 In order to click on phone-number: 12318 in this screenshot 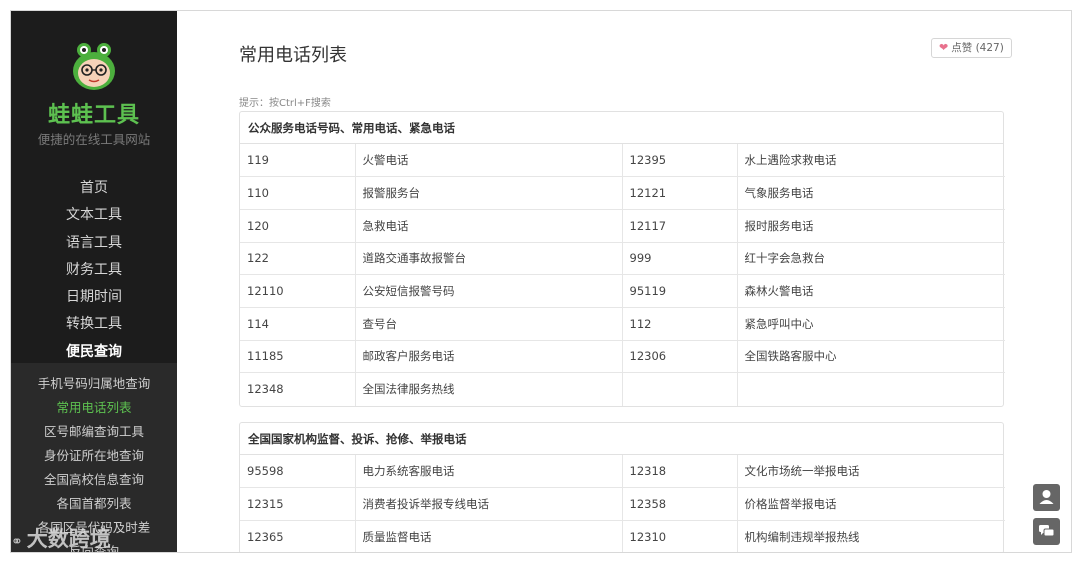, I will do `click(679, 471)`.